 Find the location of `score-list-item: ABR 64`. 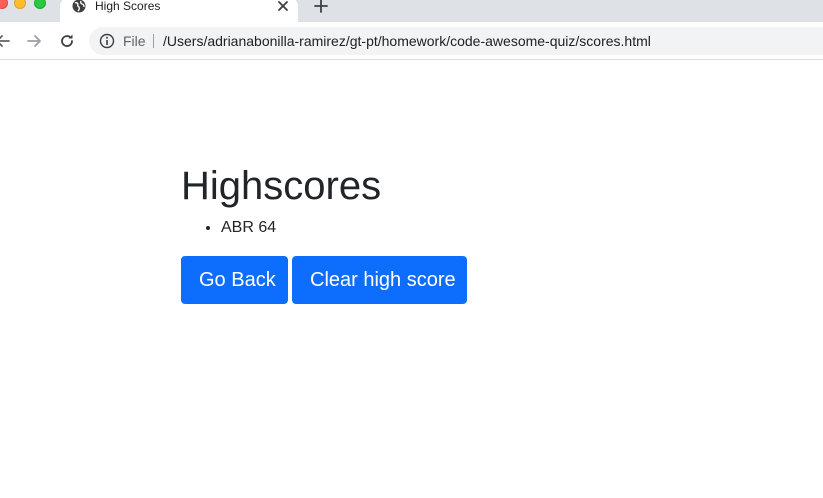

score-list-item: ABR 64 is located at coordinates (248, 228).